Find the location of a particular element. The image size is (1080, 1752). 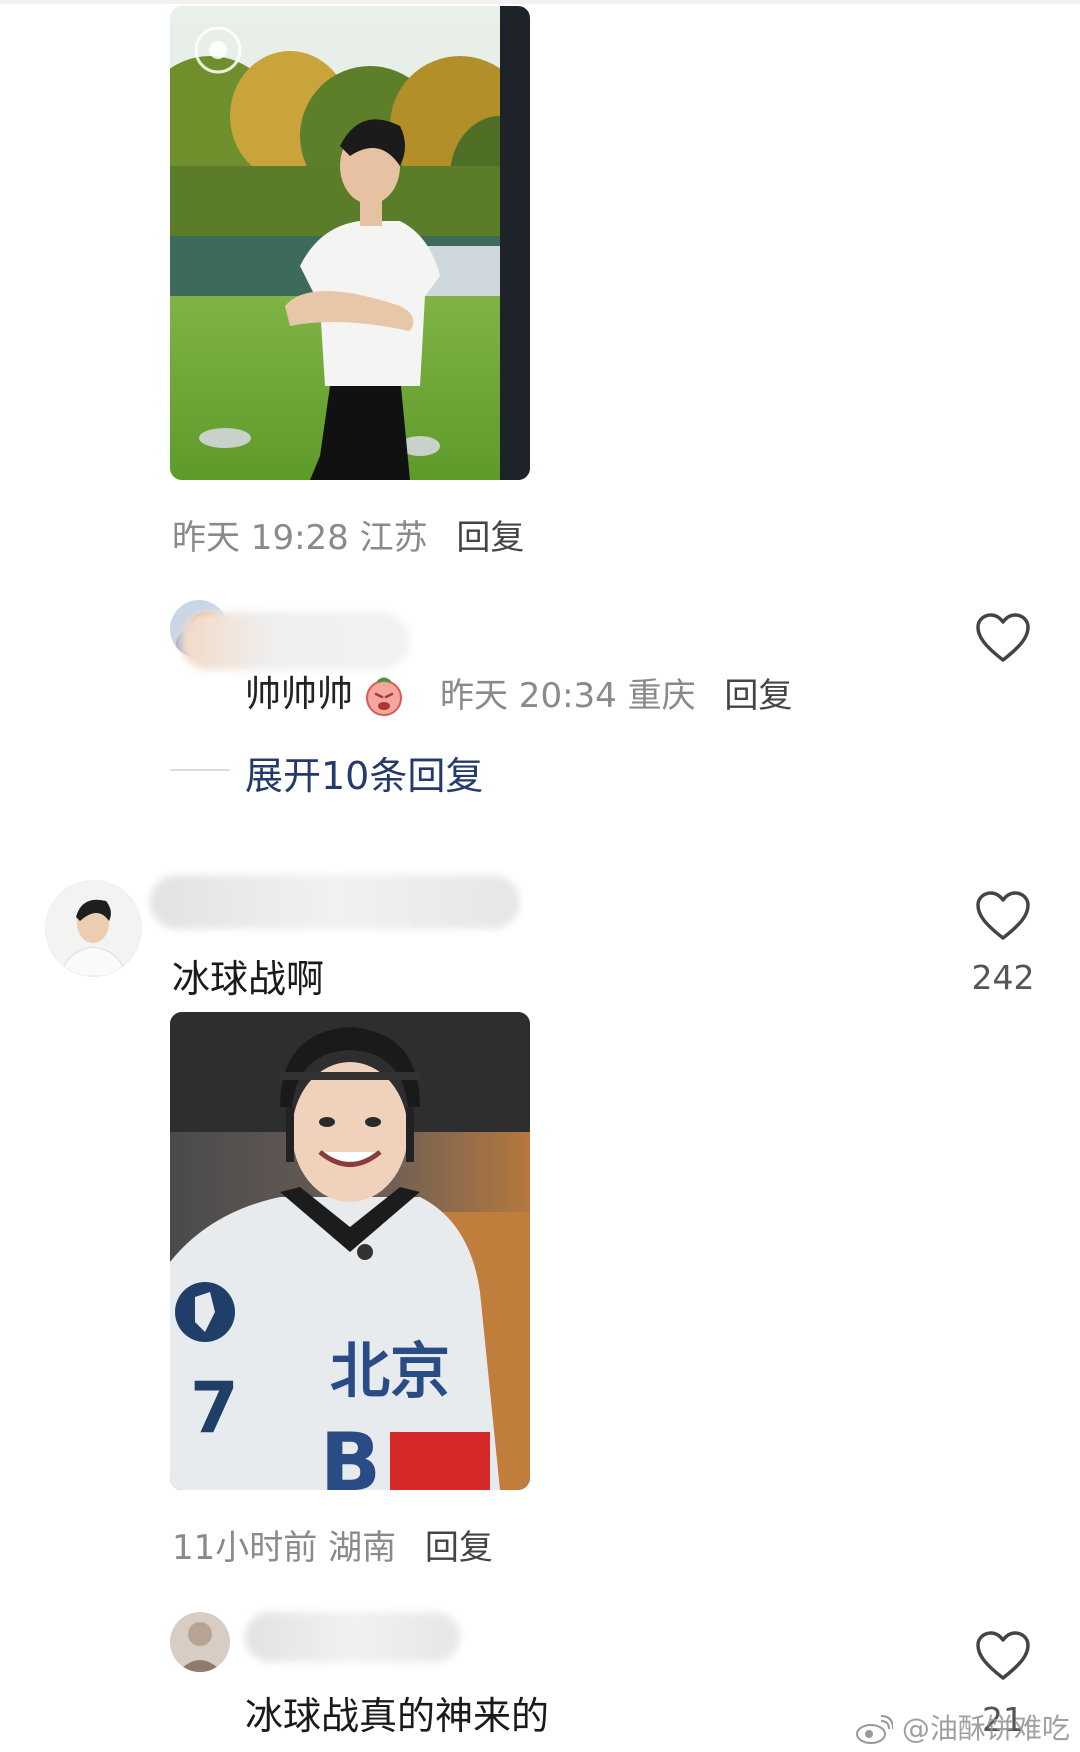

comment-meta: 11小时前 湖南 回复 is located at coordinates (332, 1544).